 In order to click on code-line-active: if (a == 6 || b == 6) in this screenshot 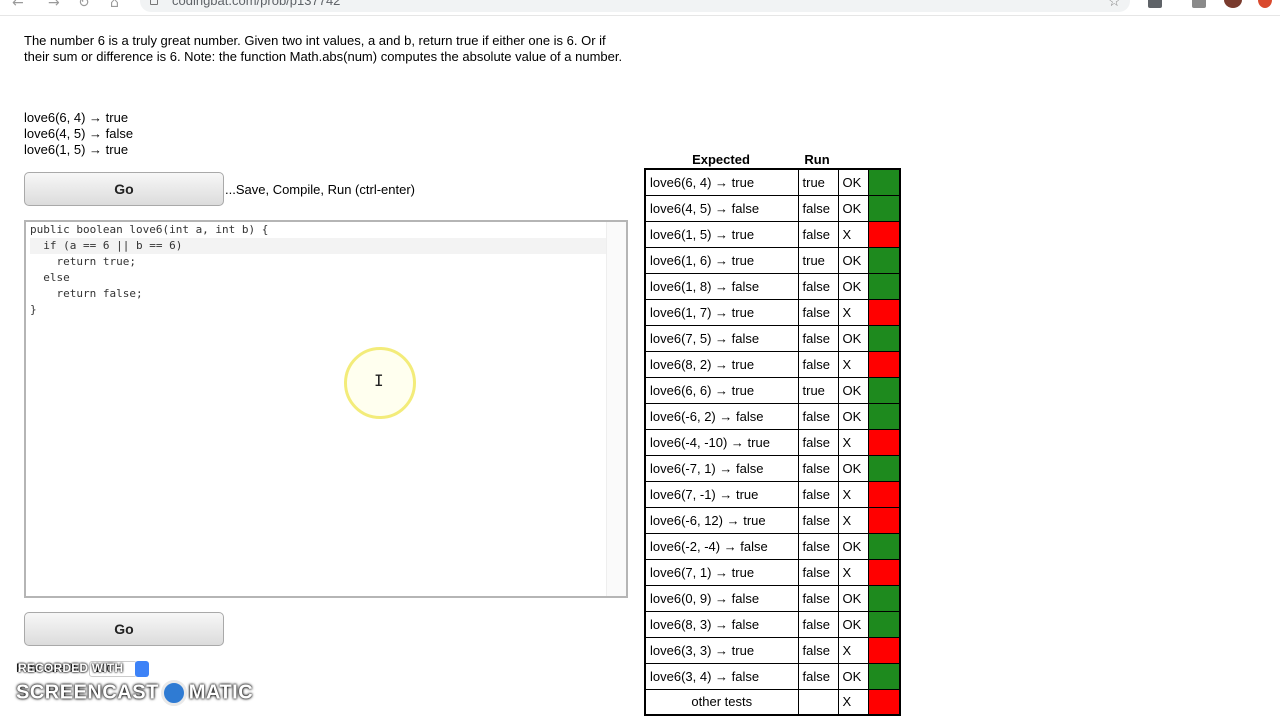, I will do `click(320, 246)`.